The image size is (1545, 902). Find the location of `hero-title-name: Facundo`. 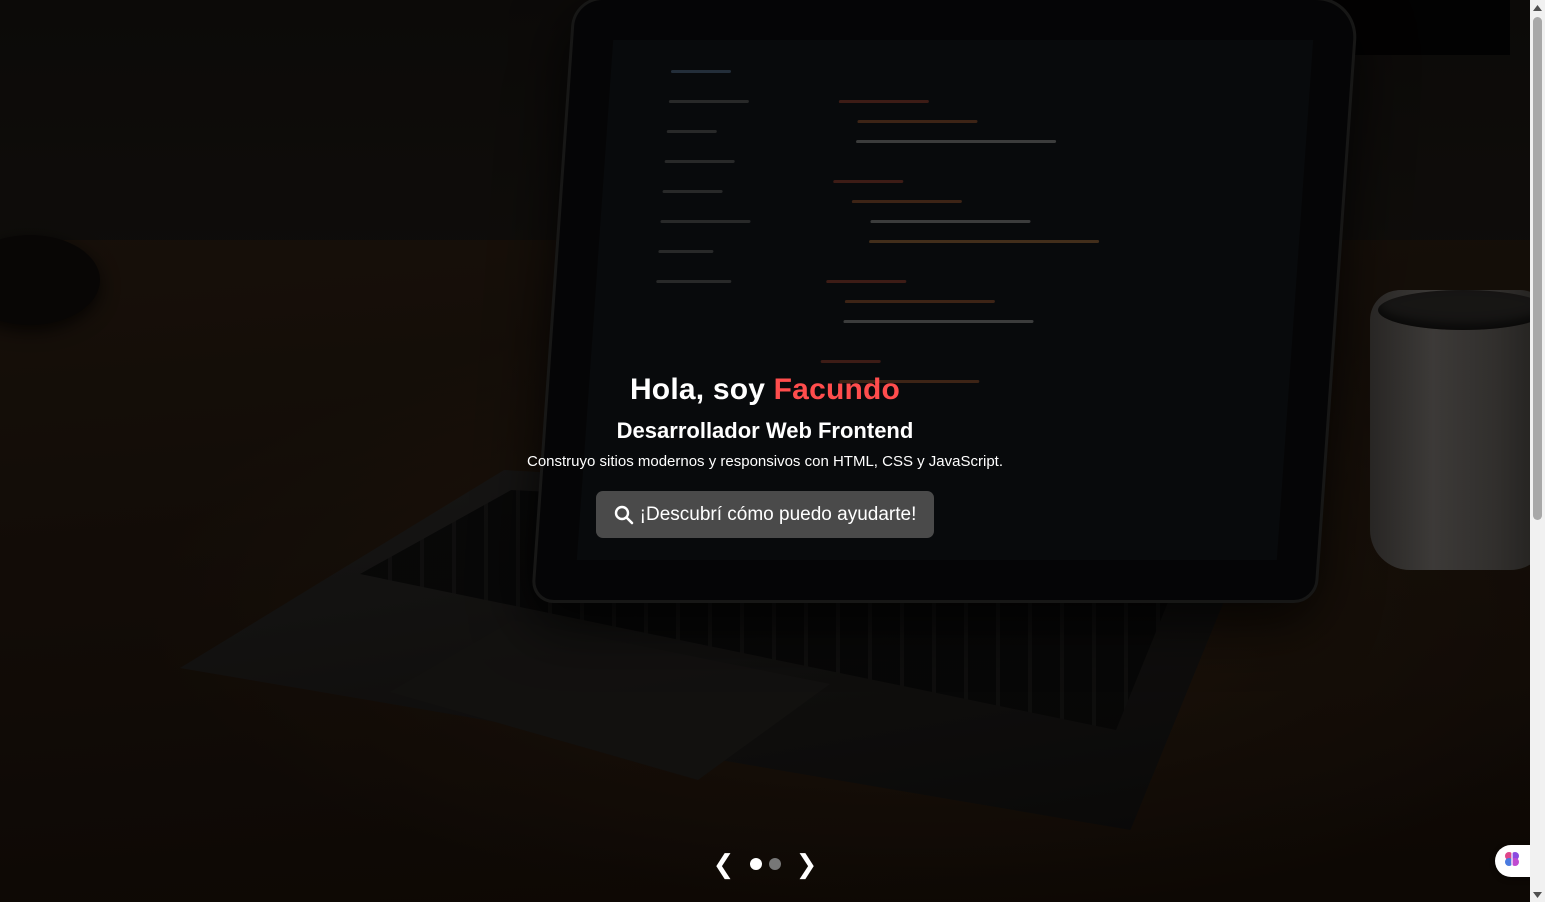

hero-title-name: Facundo is located at coordinates (837, 389).